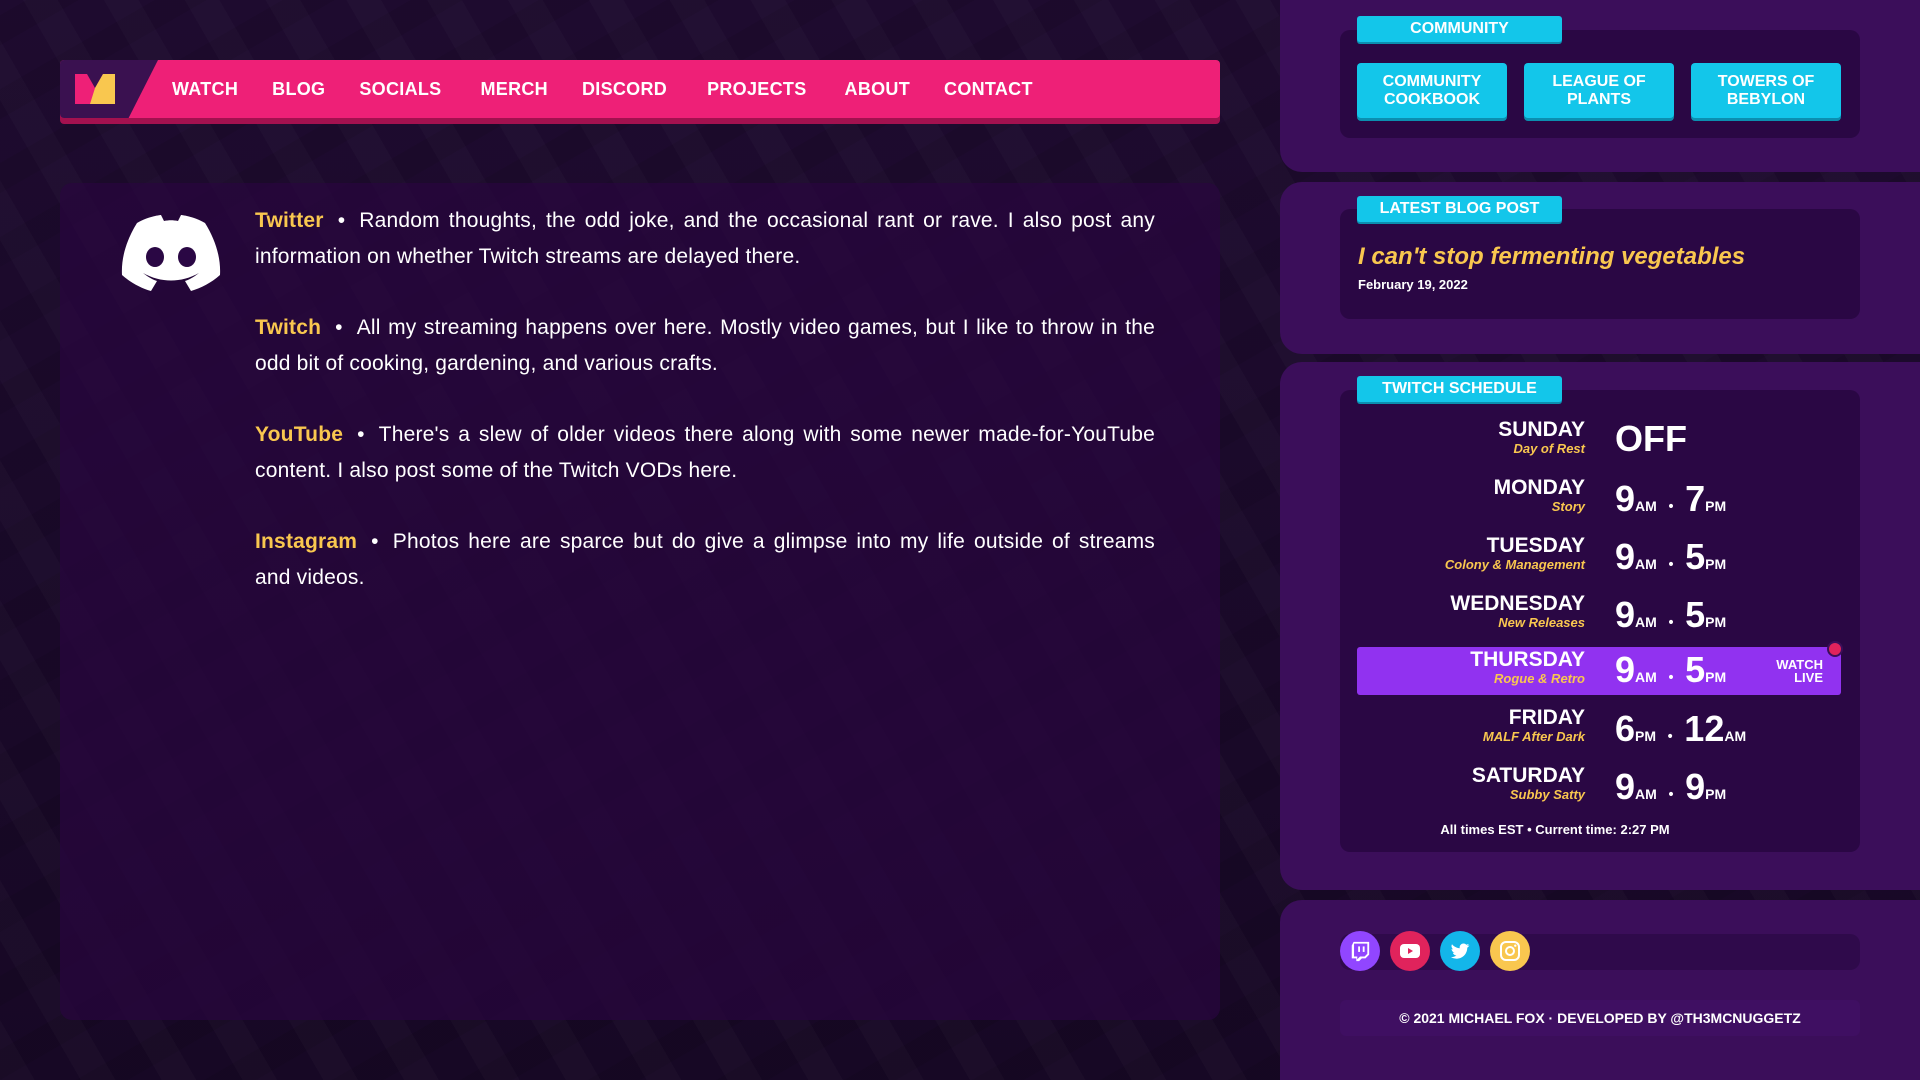 The width and height of the screenshot is (1920, 1080). I want to click on youtube-icon, so click(1410, 951).